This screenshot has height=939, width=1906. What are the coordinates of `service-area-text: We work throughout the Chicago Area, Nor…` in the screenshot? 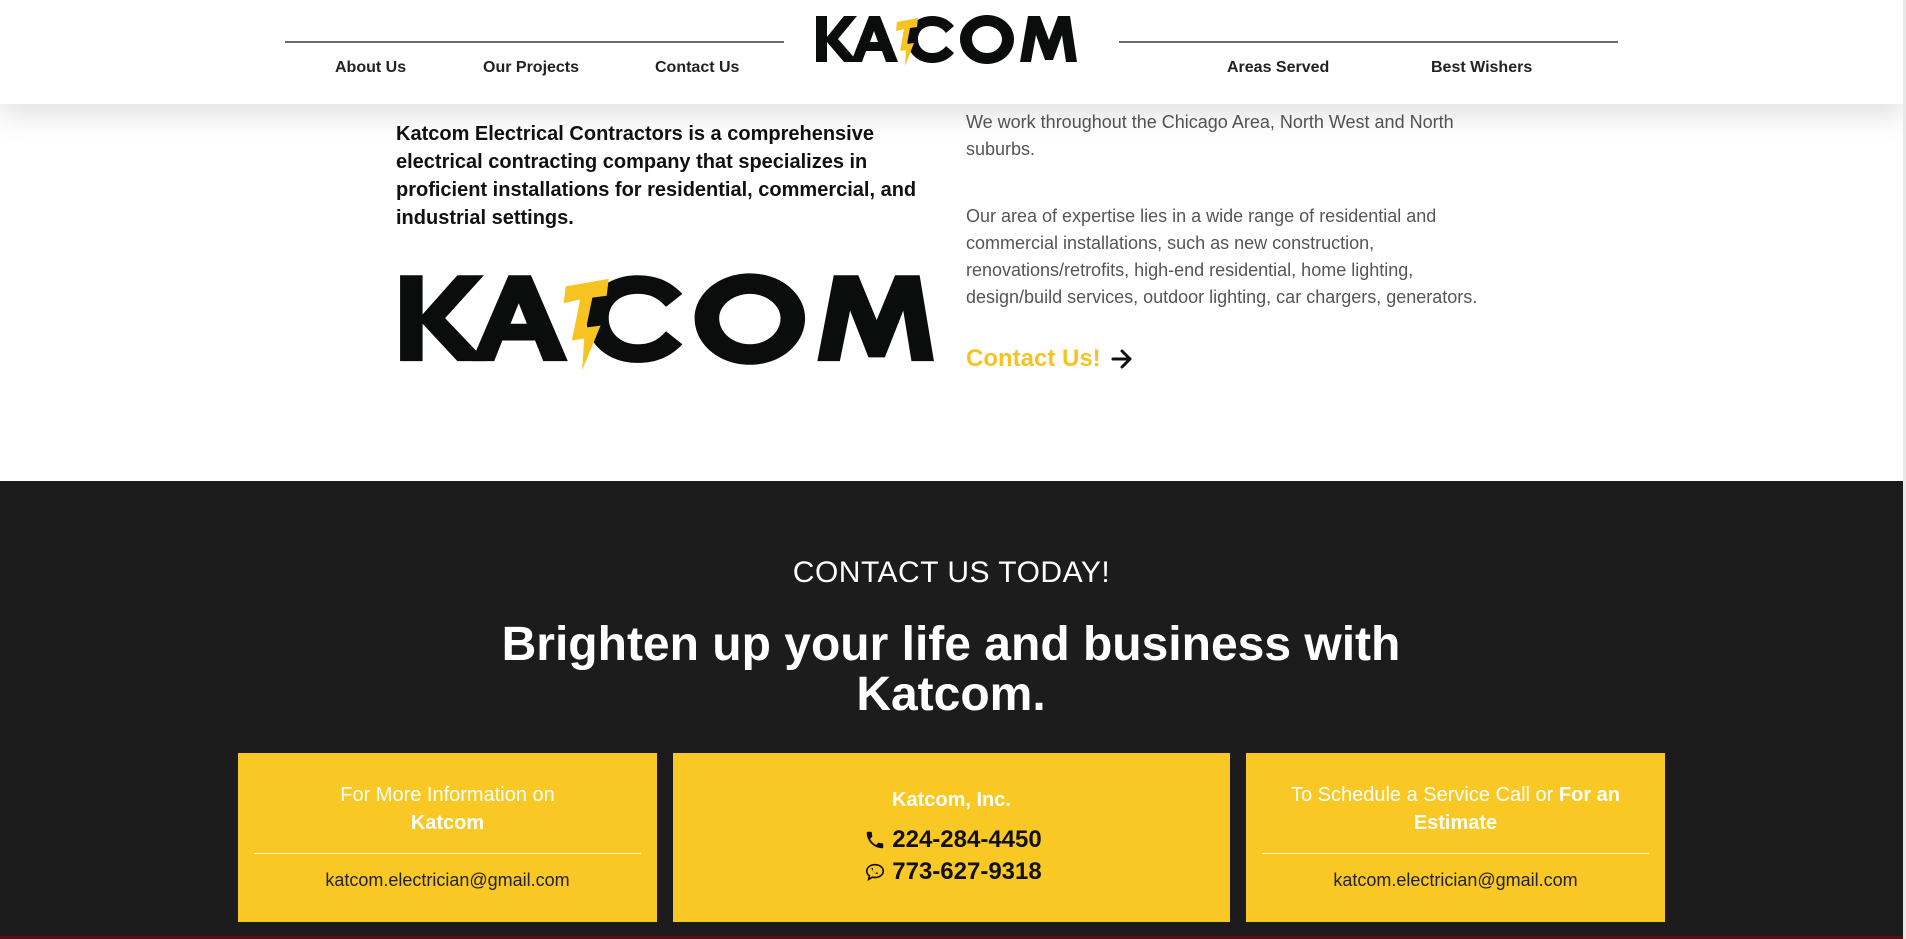 It's located at (1210, 135).